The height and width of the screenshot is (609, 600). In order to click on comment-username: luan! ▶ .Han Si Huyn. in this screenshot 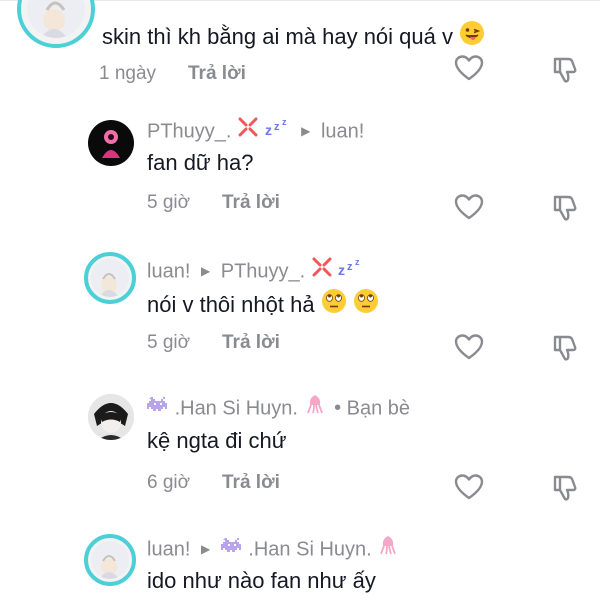, I will do `click(273, 550)`.